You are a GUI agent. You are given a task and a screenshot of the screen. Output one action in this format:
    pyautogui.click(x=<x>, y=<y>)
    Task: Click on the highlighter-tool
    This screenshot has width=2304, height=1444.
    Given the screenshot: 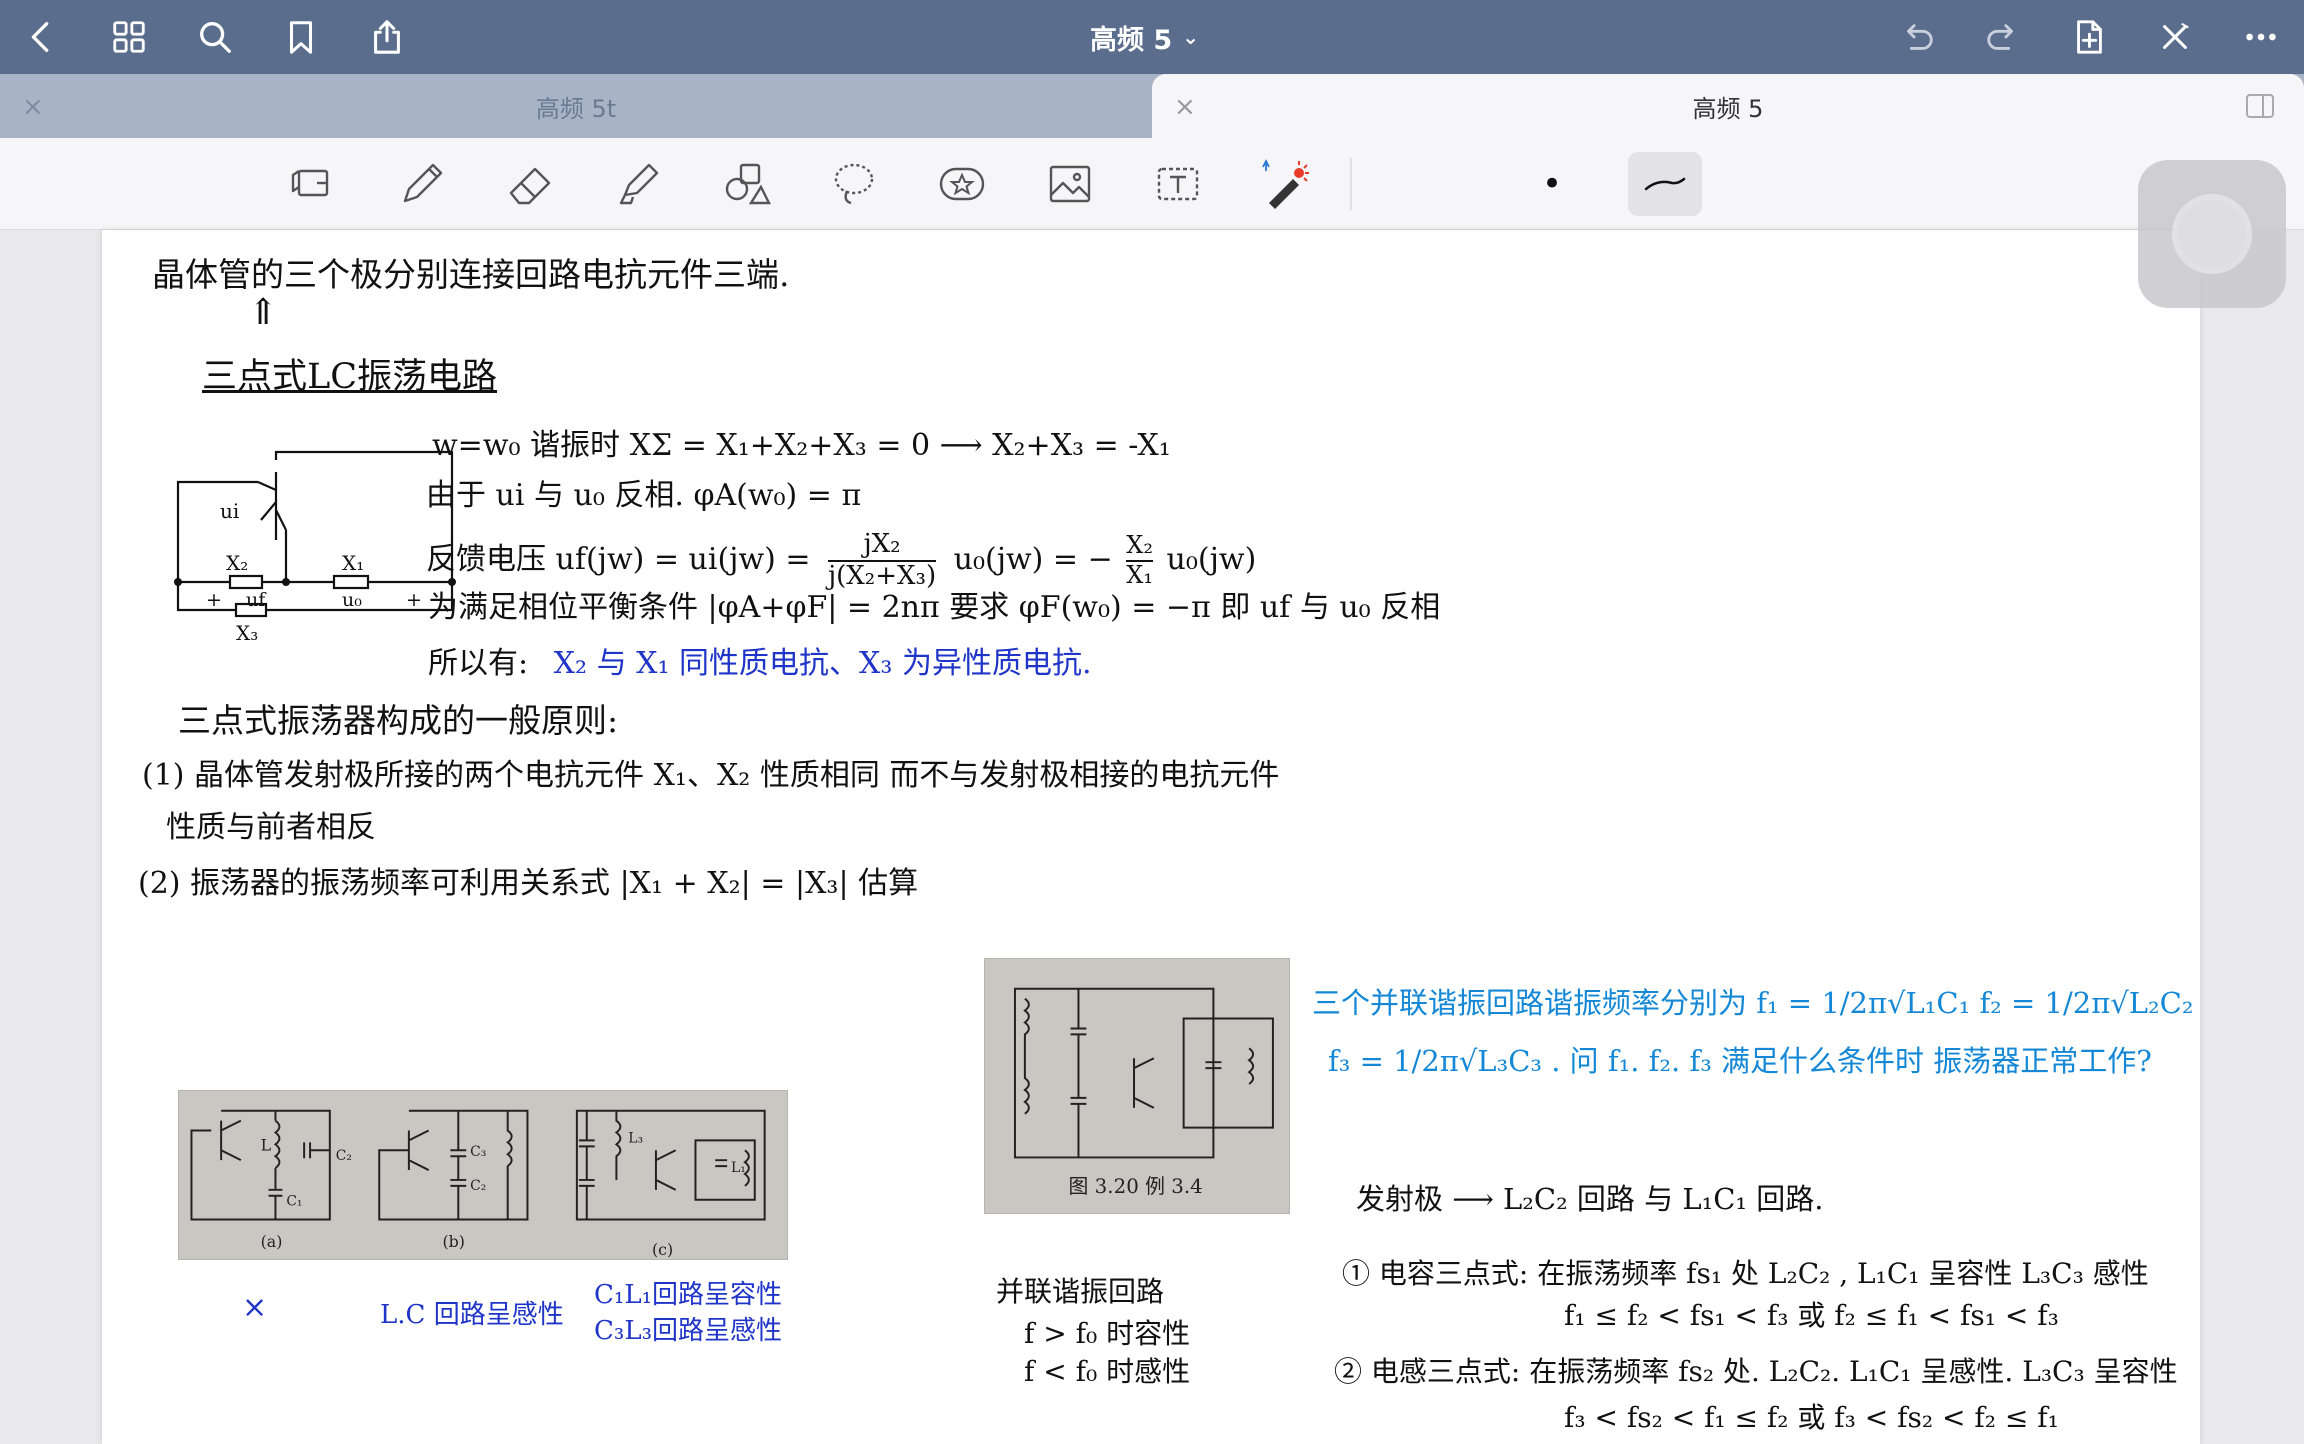 What is the action you would take?
    pyautogui.click(x=638, y=184)
    